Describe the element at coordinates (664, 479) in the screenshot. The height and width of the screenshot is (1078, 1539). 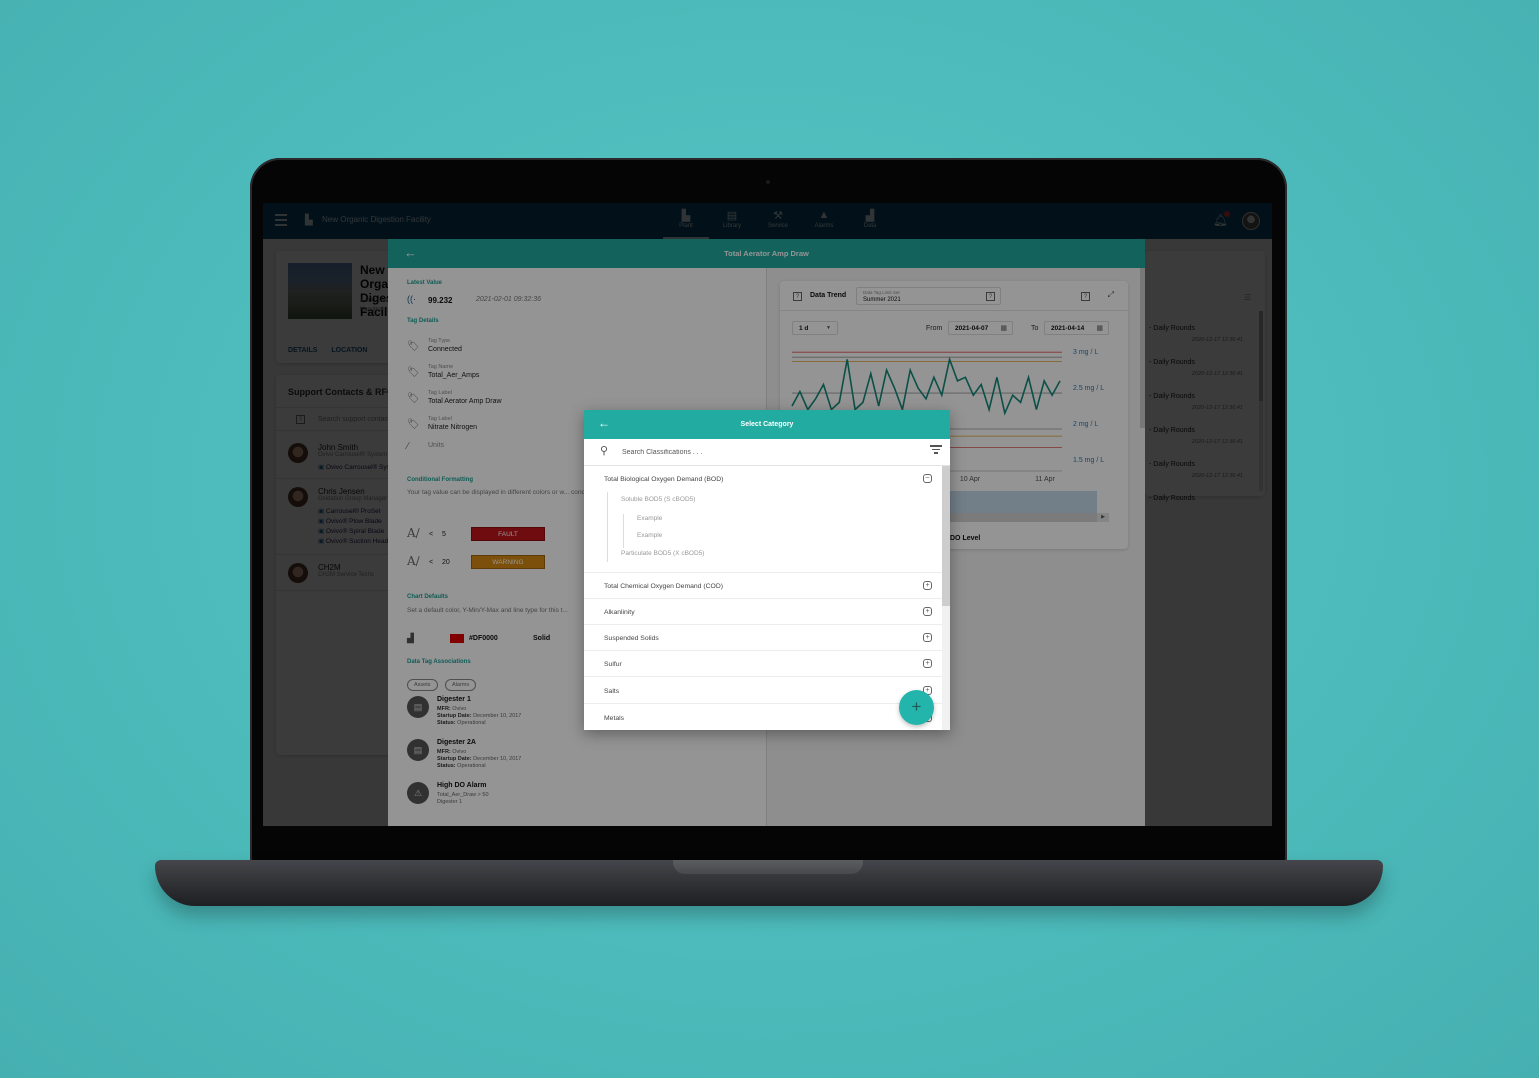
I see `category-label: Total Biological Oxygen Demand (BOD)` at that location.